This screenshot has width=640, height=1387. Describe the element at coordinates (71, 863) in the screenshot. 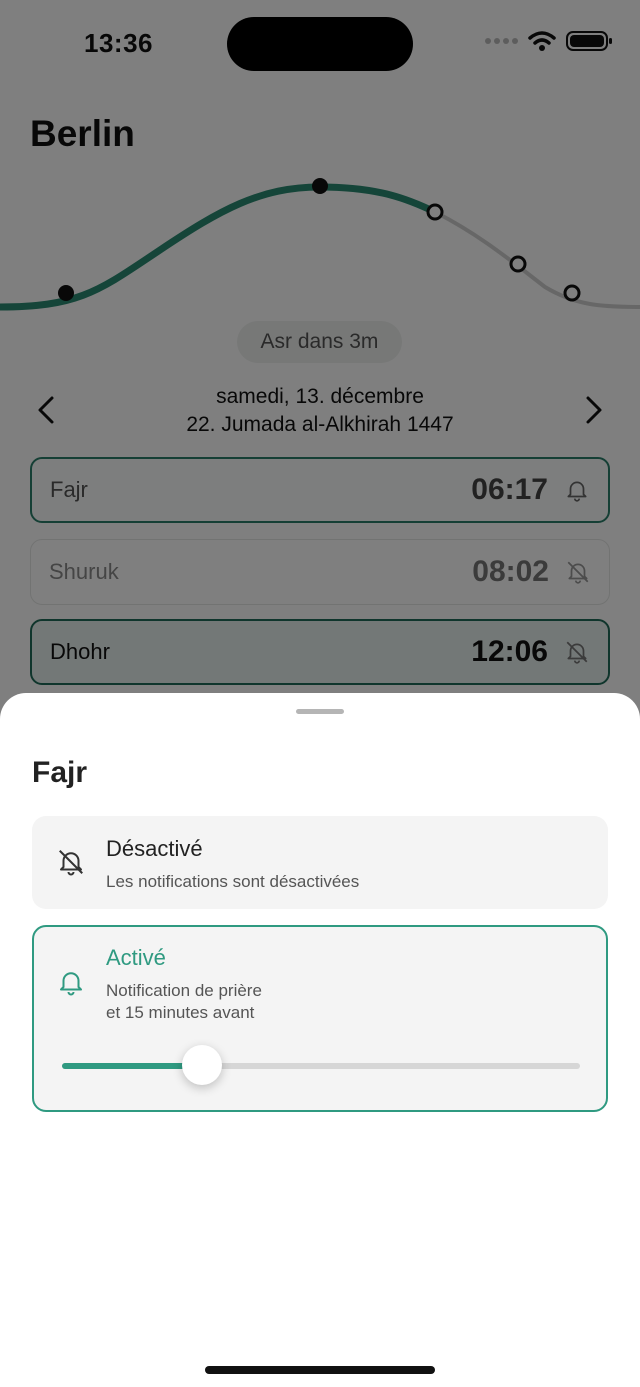

I see `bell-off-icon` at that location.